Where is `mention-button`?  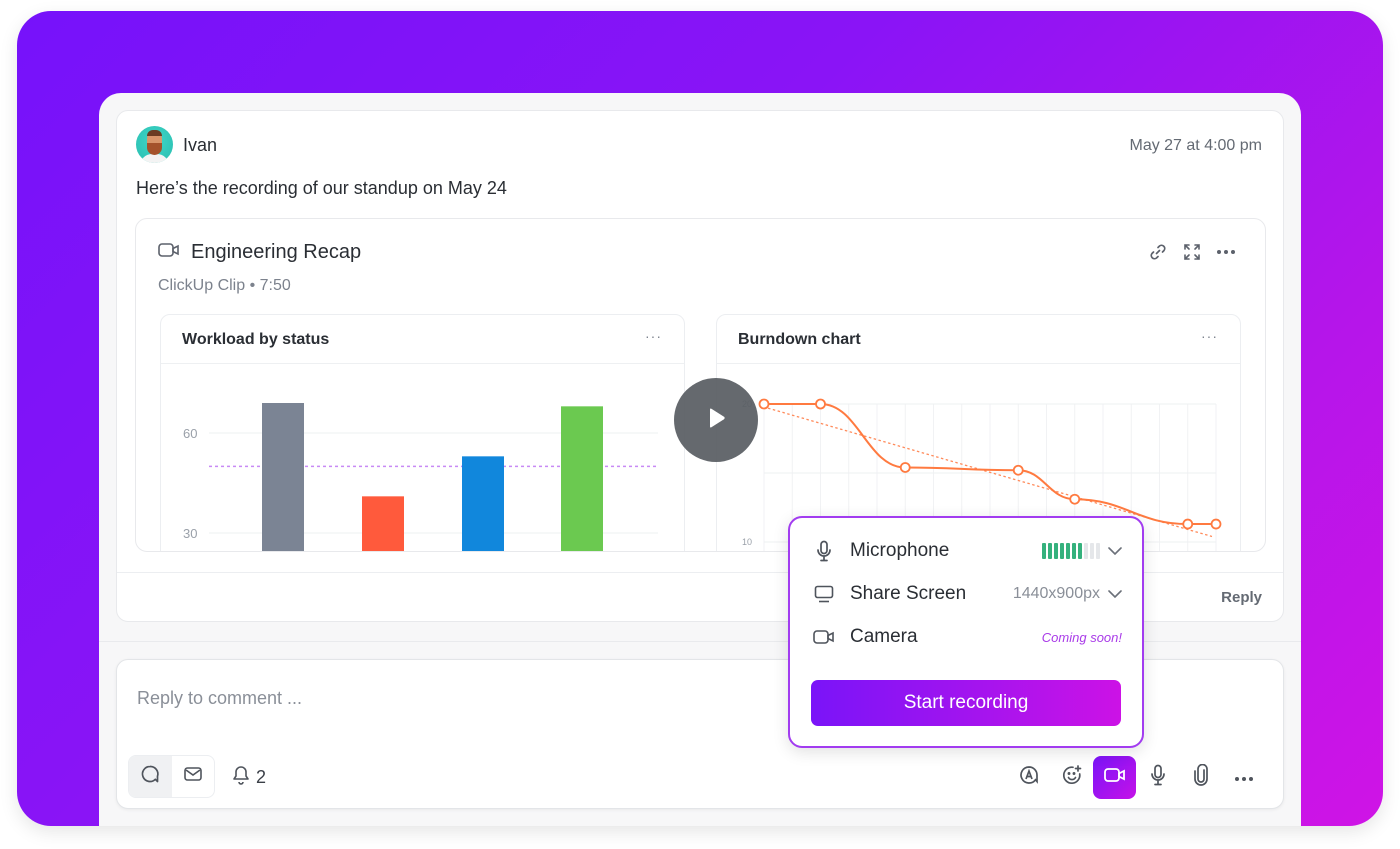 mention-button is located at coordinates (1028, 777).